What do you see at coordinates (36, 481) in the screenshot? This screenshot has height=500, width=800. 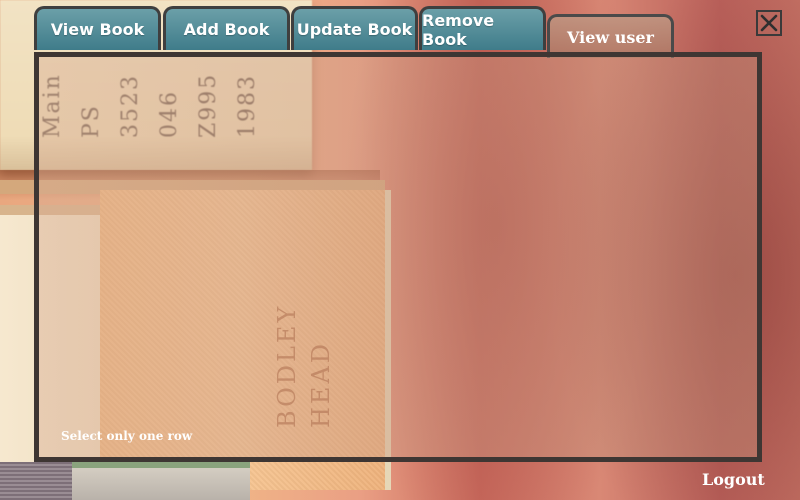 I see `book-bottom-cloth` at bounding box center [36, 481].